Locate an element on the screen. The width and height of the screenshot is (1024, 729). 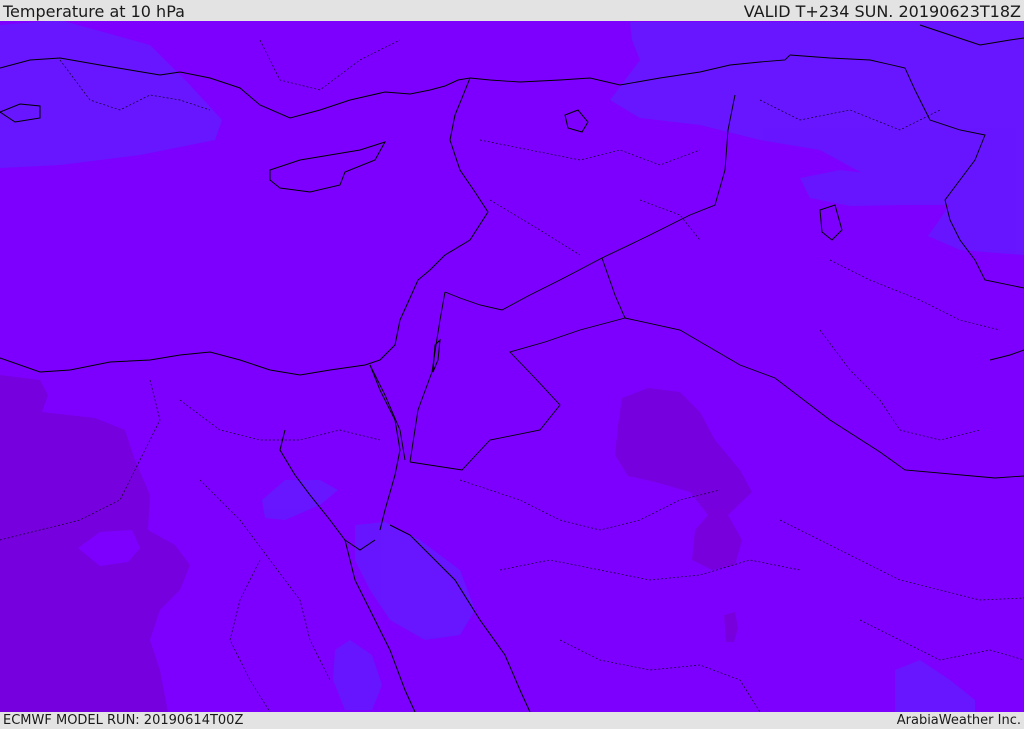
credit-label: ArabiaWeather Inc. is located at coordinates (958, 720).